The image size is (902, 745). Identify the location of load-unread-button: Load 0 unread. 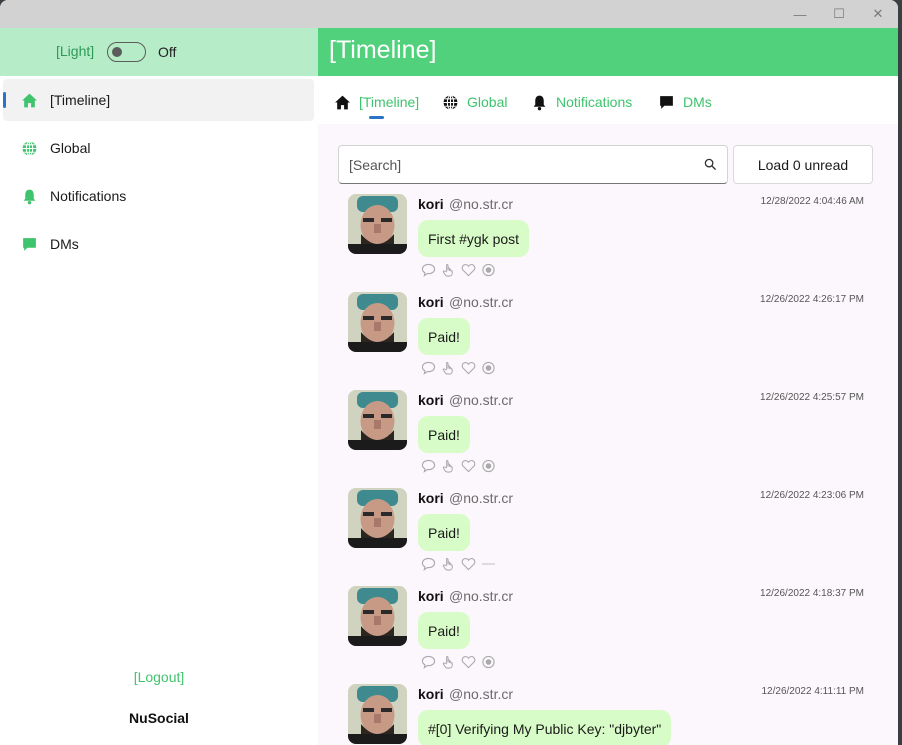
(803, 164).